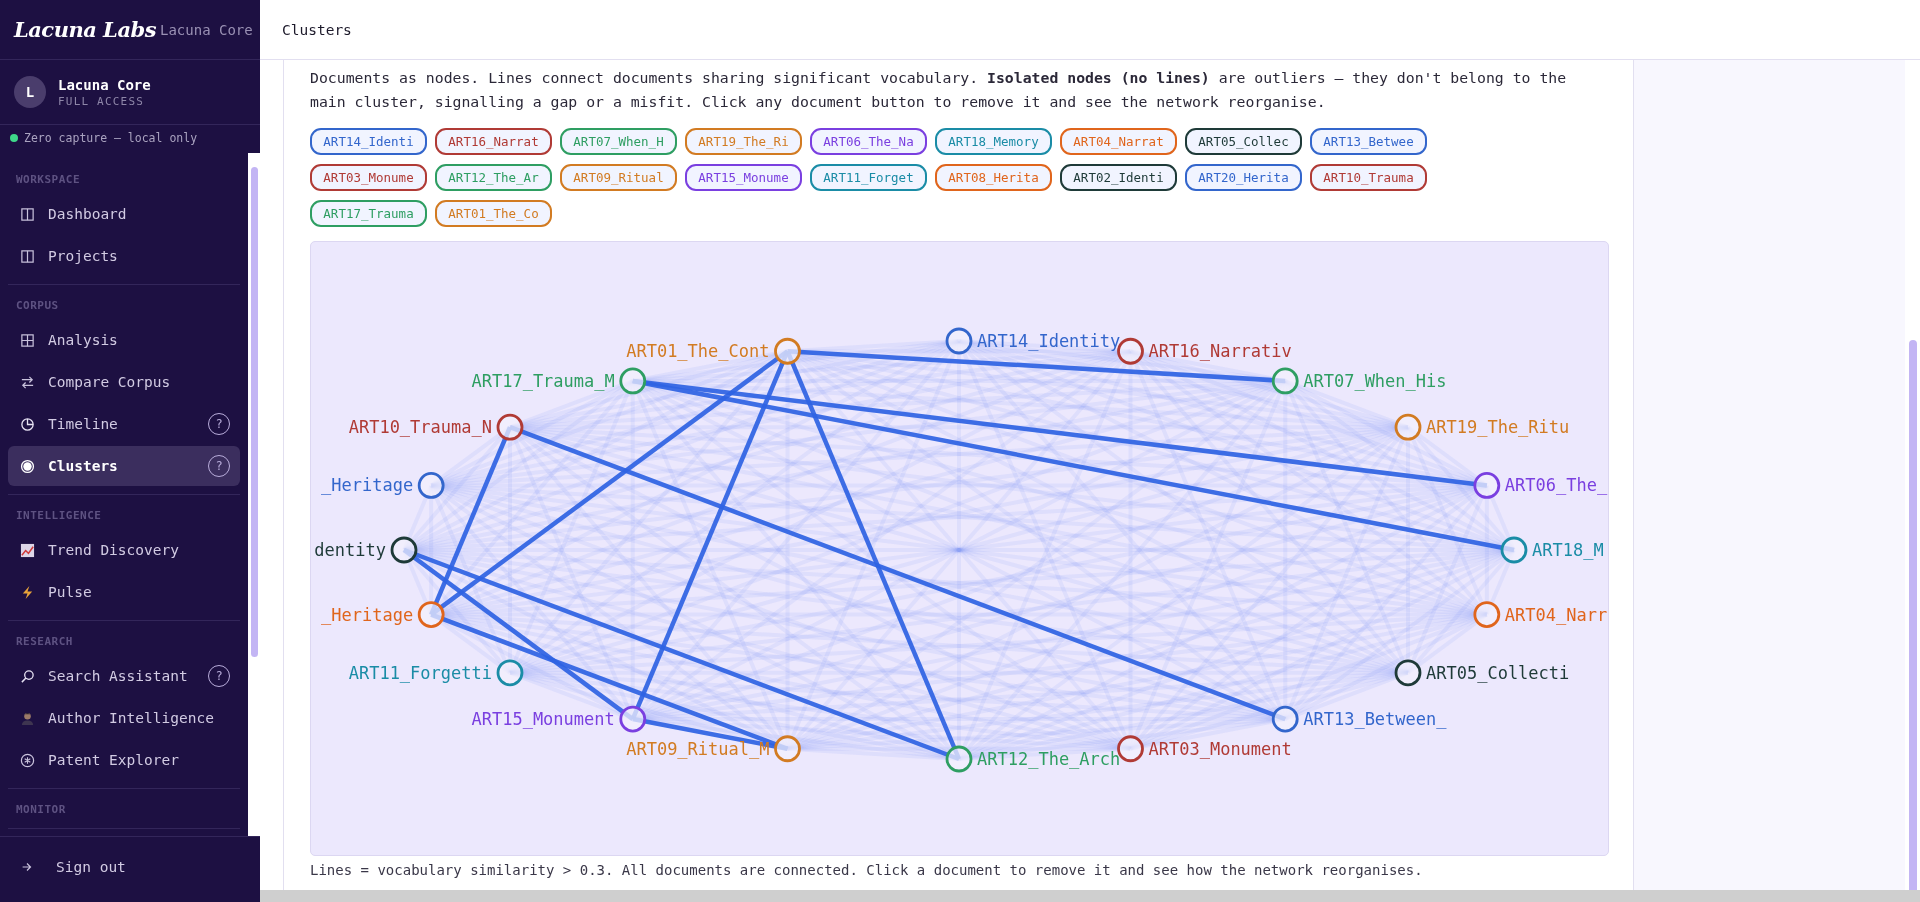  What do you see at coordinates (993, 141) in the screenshot?
I see `document-button: ART18_Memory` at bounding box center [993, 141].